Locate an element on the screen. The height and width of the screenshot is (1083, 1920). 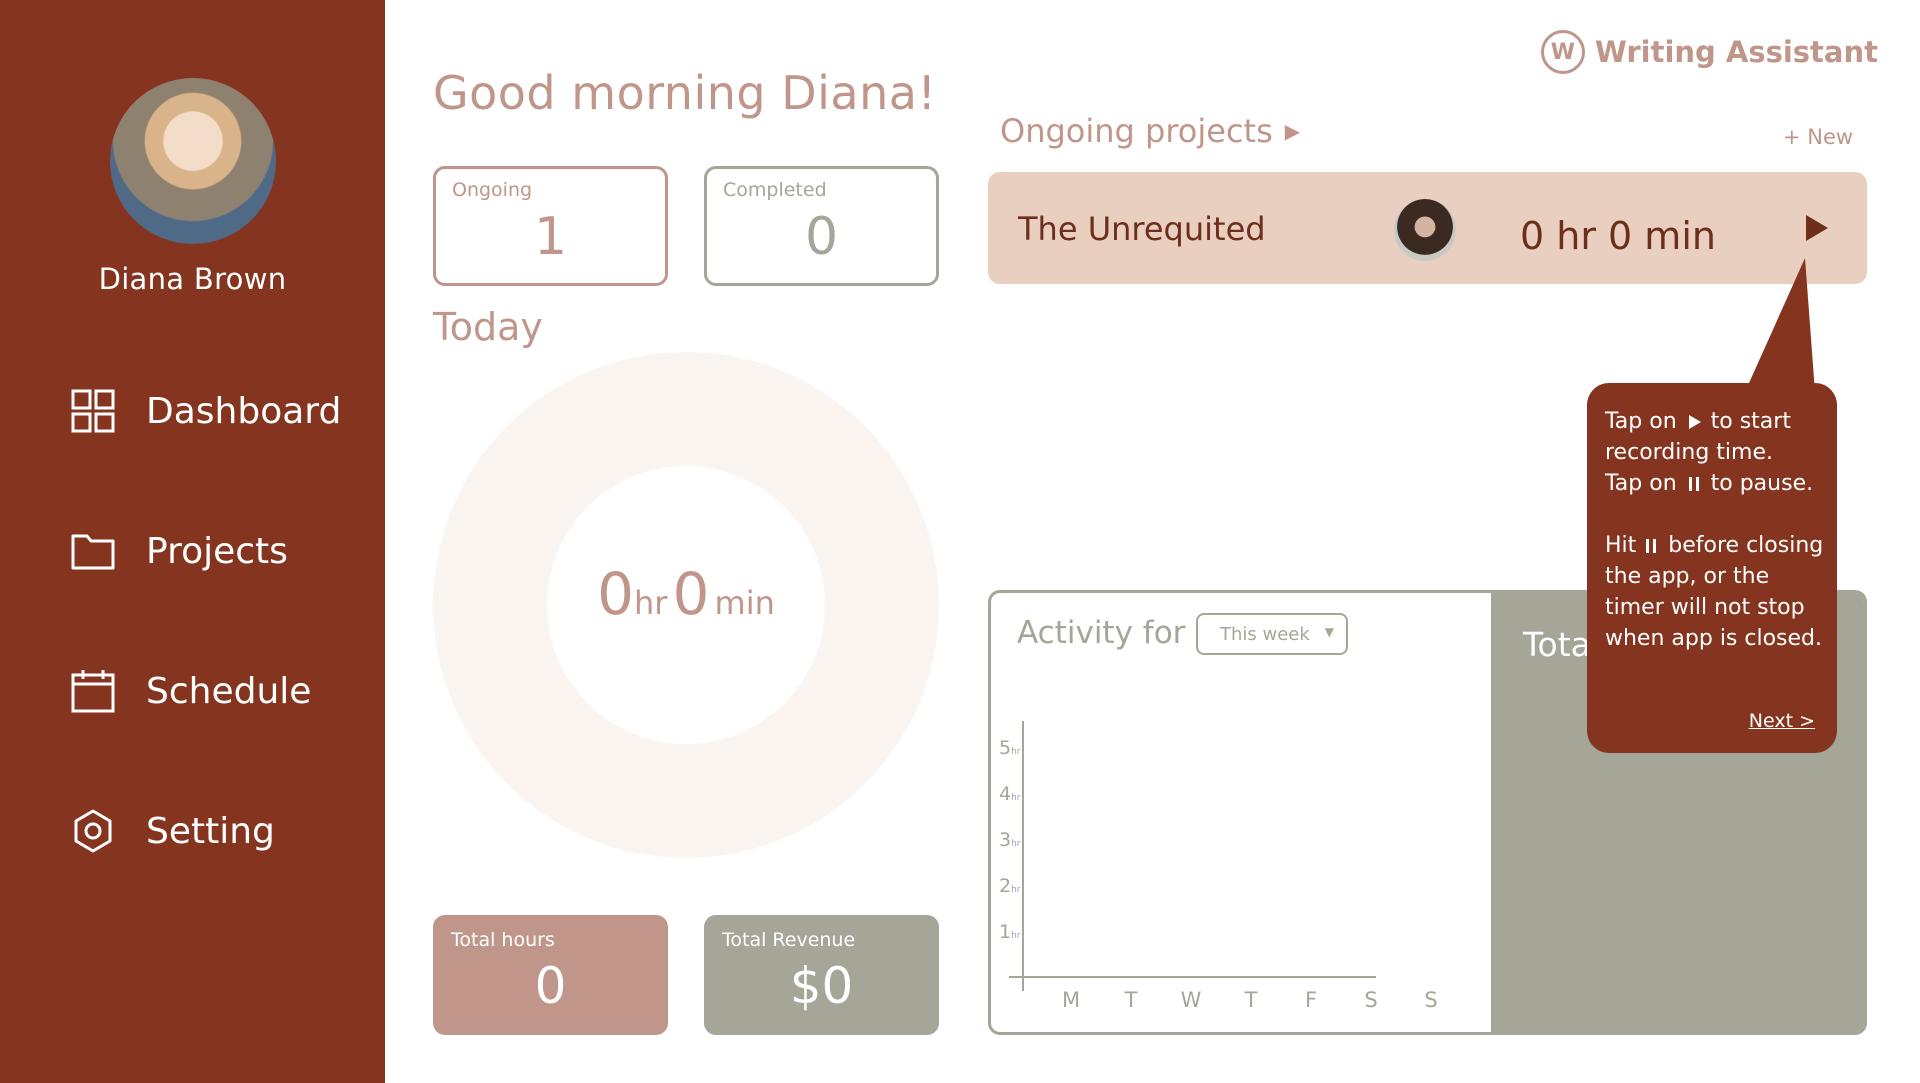
range-select-value: This week is located at coordinates (1265, 634).